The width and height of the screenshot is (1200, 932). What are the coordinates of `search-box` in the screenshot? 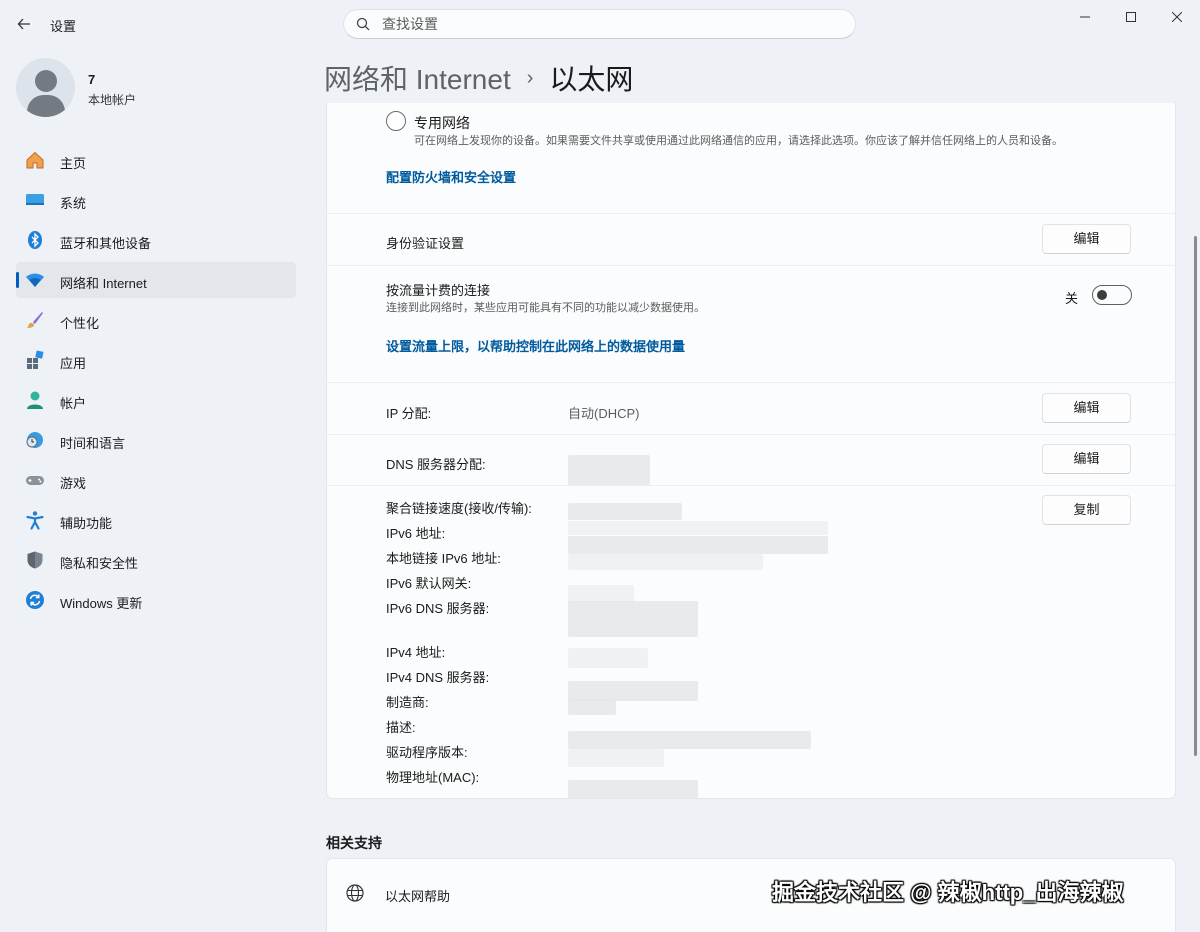 It's located at (599, 24).